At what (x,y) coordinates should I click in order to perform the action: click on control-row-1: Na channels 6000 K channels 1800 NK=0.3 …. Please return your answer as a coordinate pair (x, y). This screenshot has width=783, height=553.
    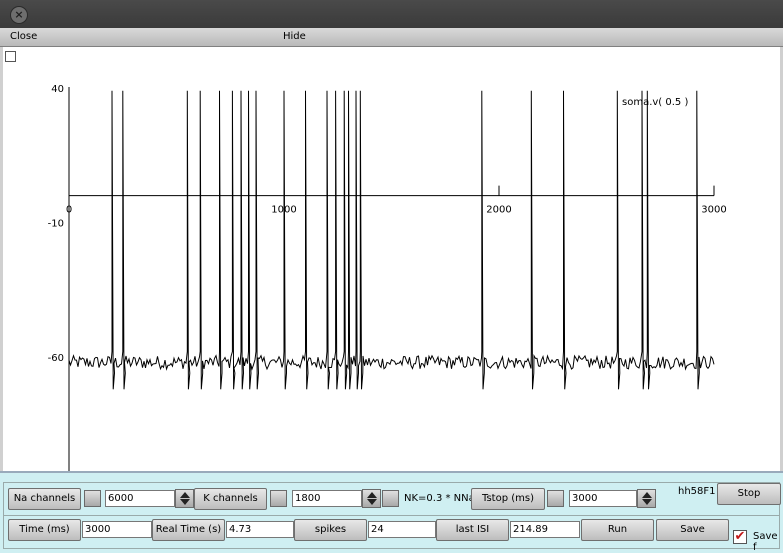
    Looking at the image, I should click on (392, 499).